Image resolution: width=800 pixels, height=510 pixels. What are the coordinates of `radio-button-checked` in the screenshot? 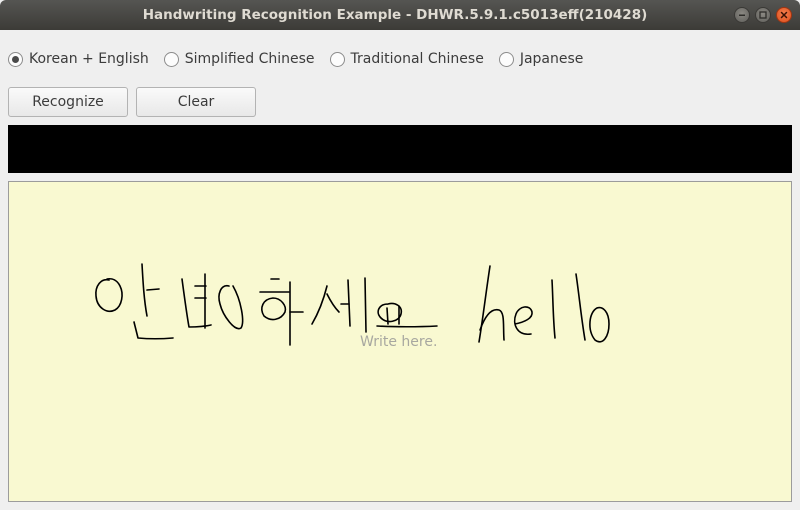 It's located at (15, 59).